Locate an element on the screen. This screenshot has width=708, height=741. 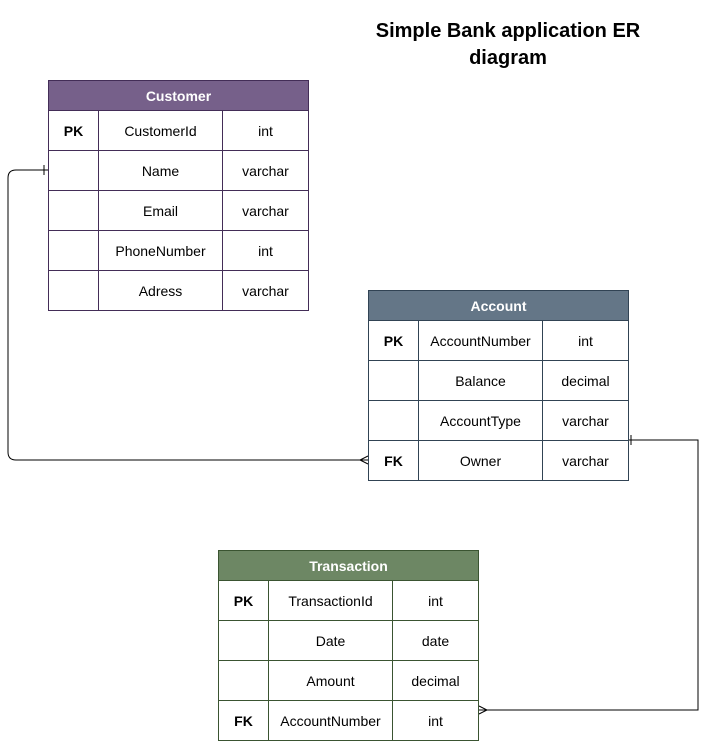
table-row: Email varchar is located at coordinates (178, 211).